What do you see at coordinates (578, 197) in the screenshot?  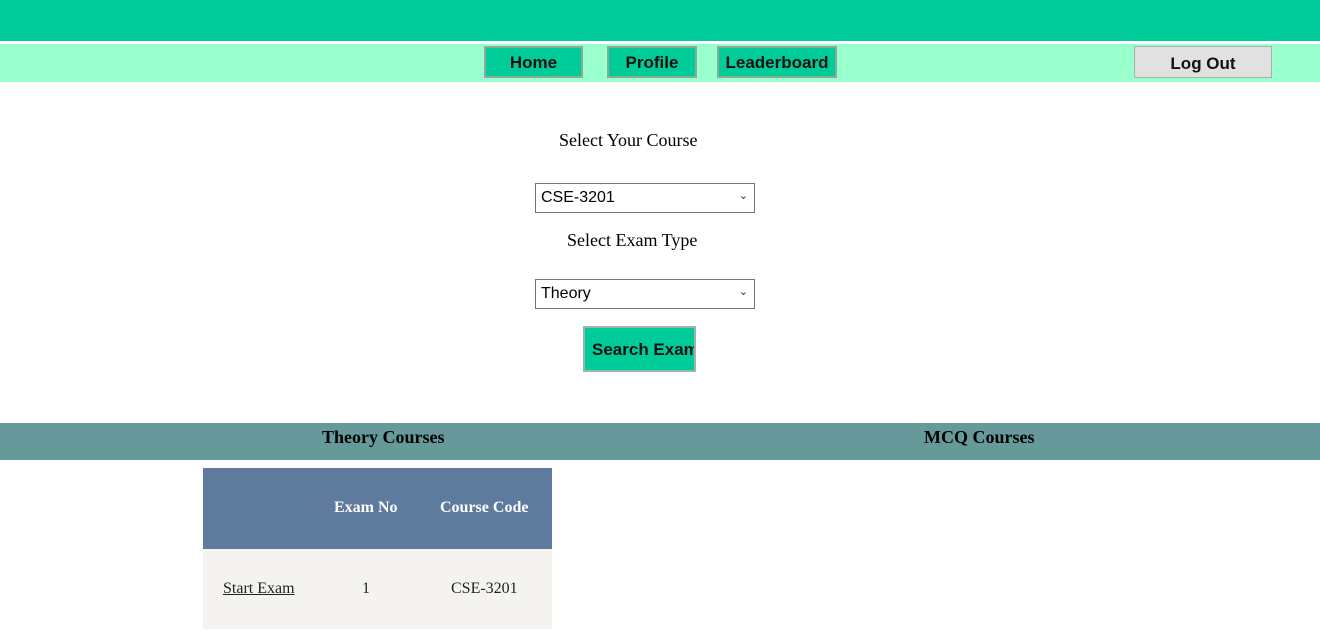 I see `course-select-value: CSE-3201` at bounding box center [578, 197].